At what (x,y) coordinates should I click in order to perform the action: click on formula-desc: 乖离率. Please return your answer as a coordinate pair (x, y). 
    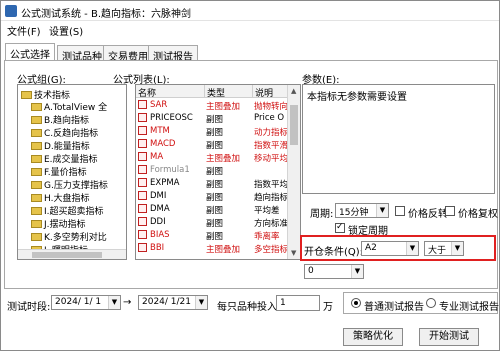
    Looking at the image, I should click on (267, 237).